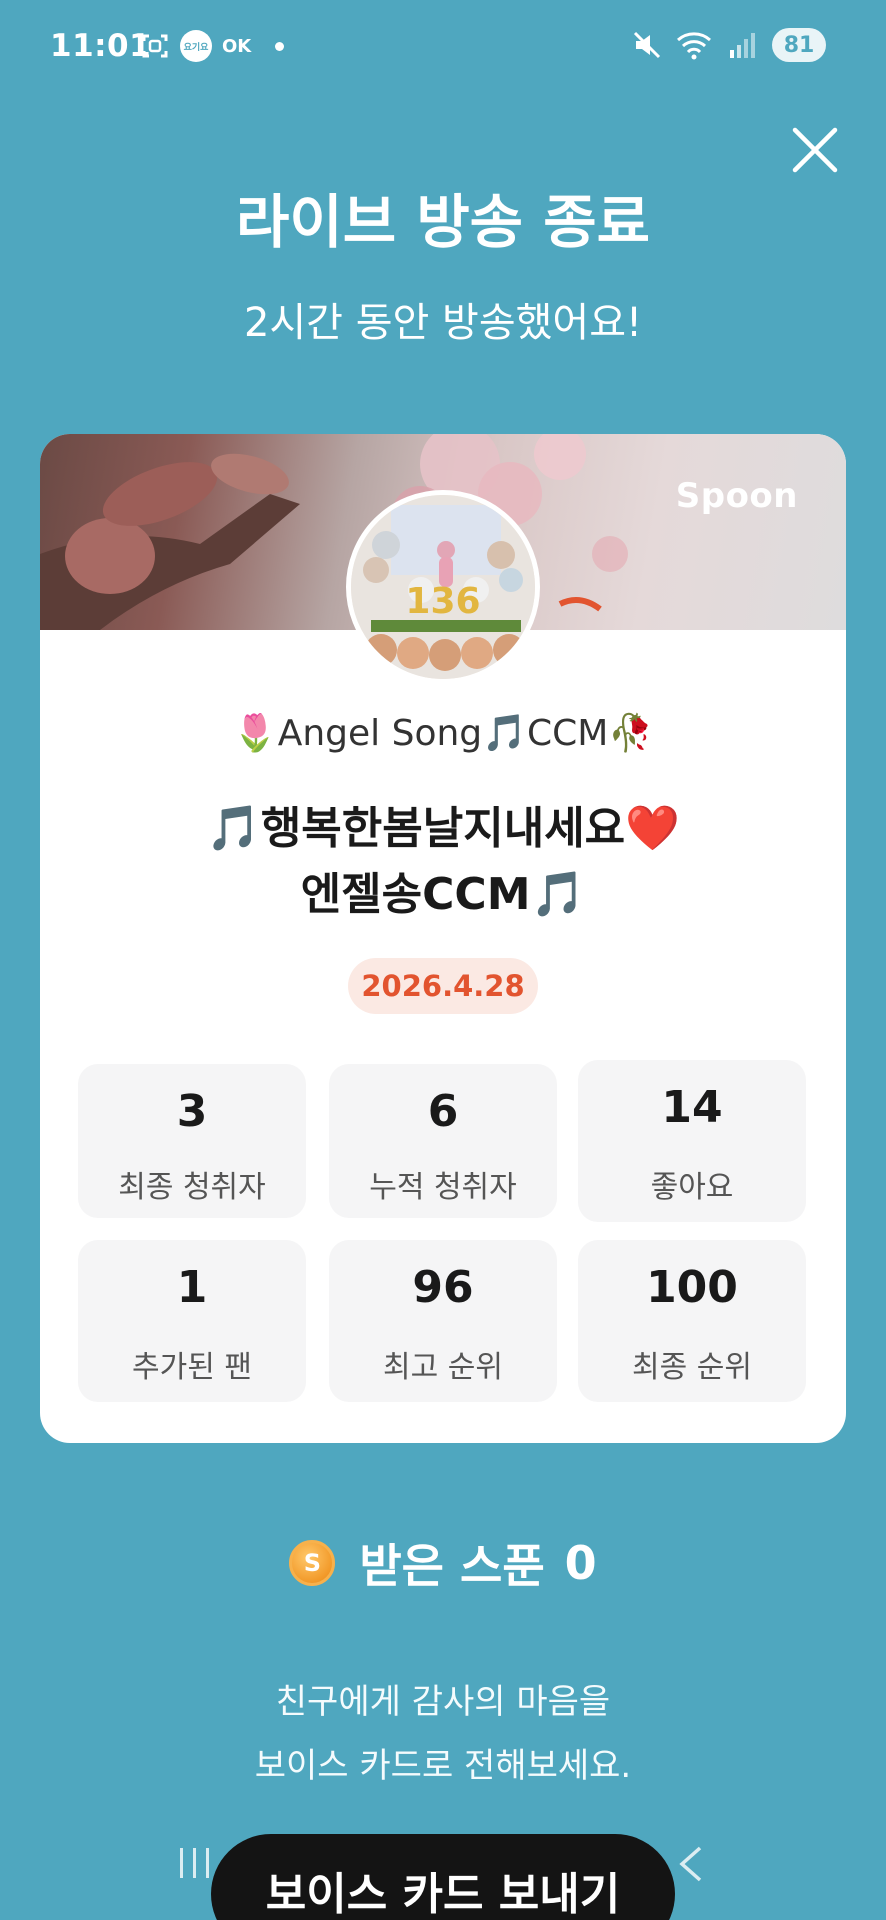  I want to click on stat-label: 최고 순위, so click(443, 1367).